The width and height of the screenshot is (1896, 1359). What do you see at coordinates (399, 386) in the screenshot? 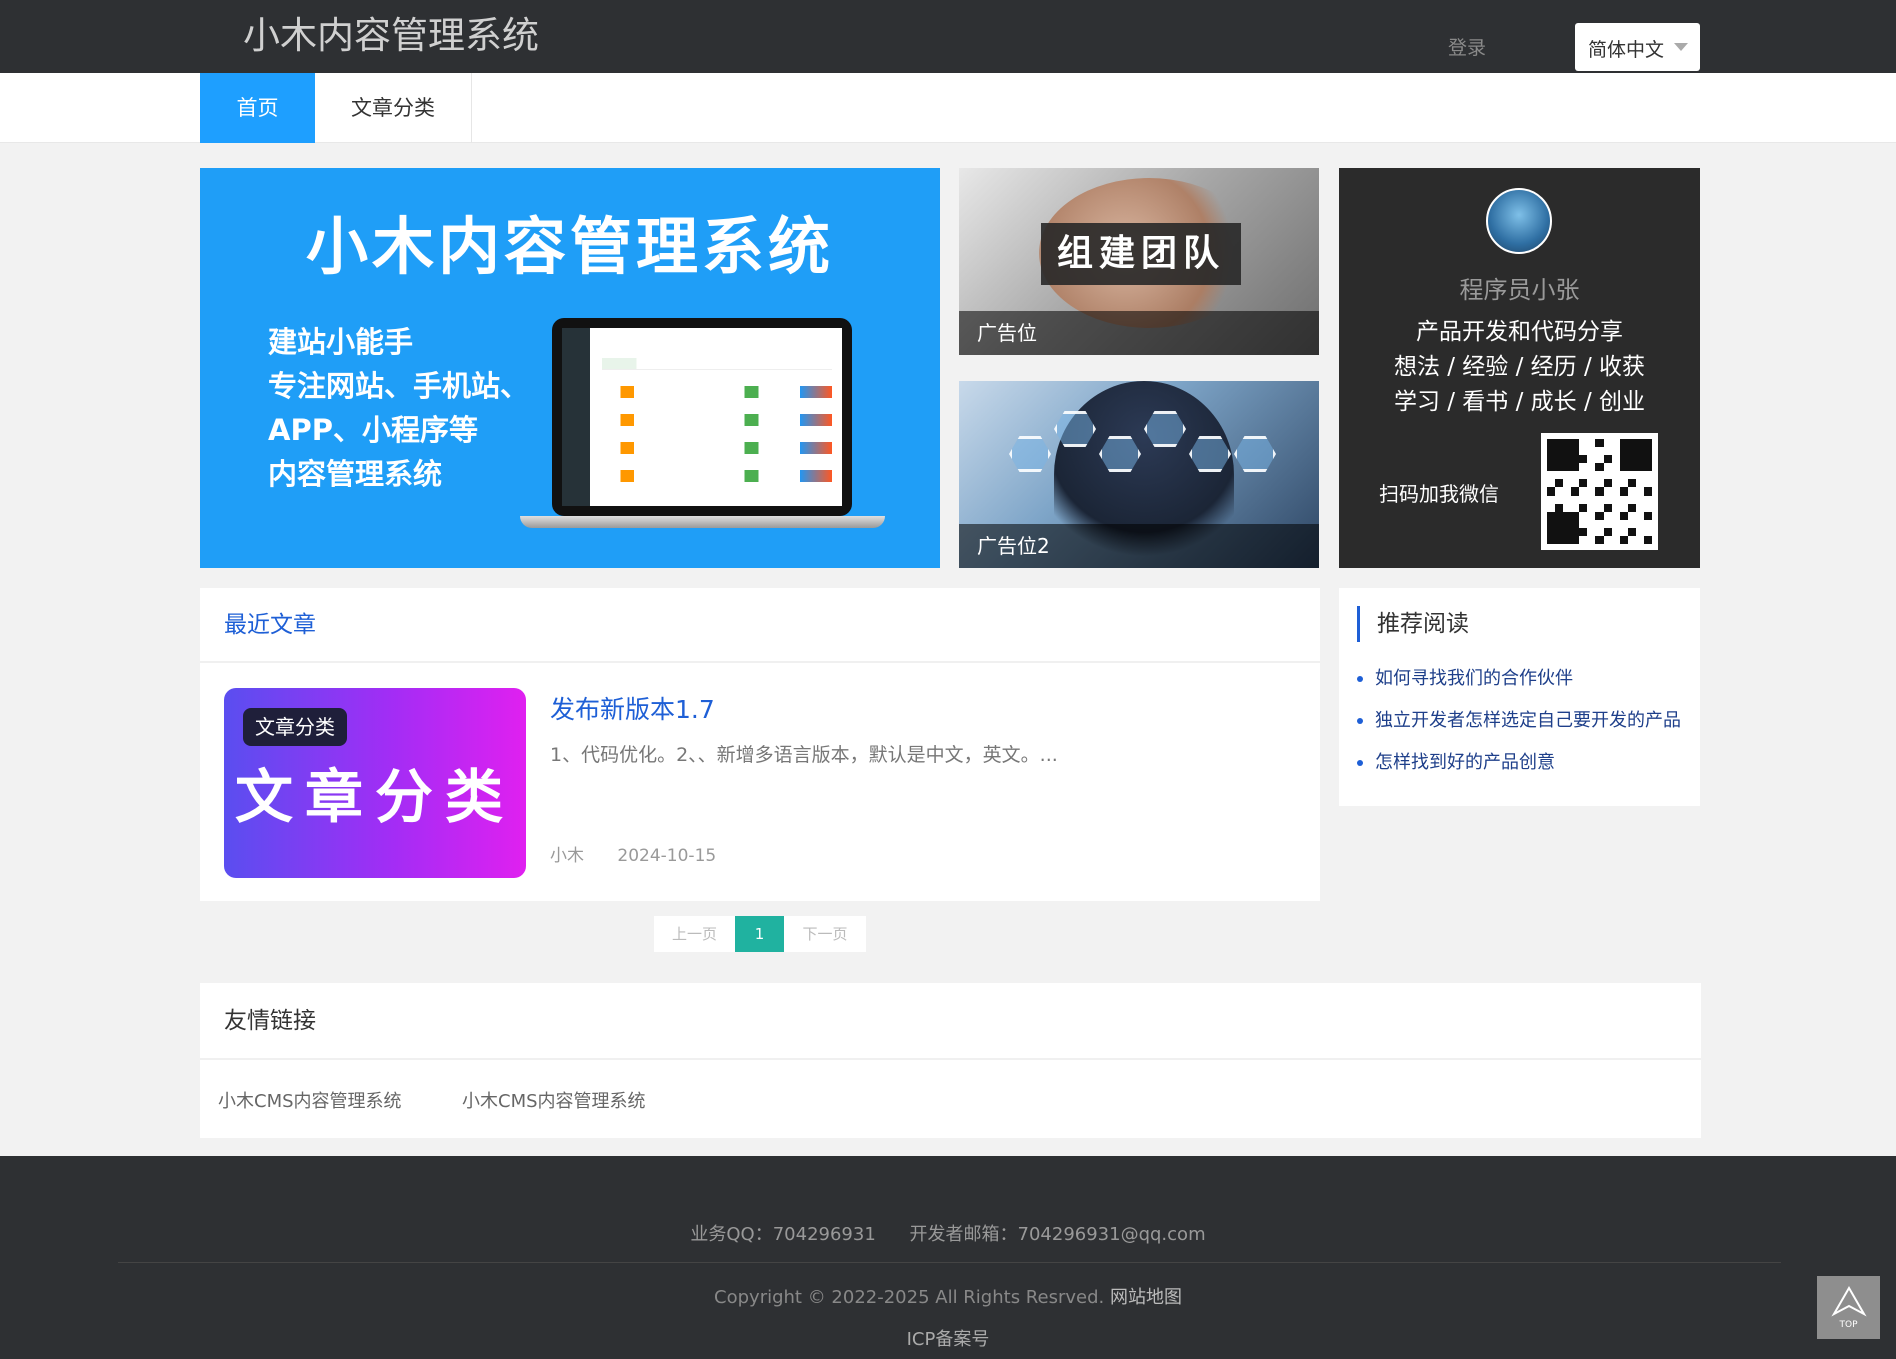
I see `banner-line: 专注网站、手机站、` at bounding box center [399, 386].